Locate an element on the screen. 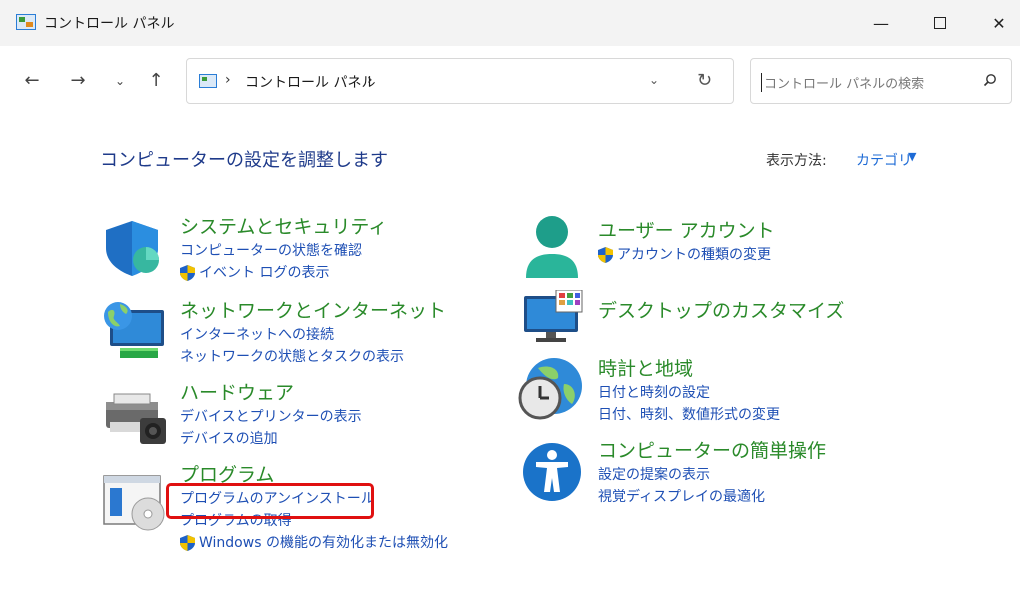  category-link: コンピューターの状態を確認 is located at coordinates (283, 251).